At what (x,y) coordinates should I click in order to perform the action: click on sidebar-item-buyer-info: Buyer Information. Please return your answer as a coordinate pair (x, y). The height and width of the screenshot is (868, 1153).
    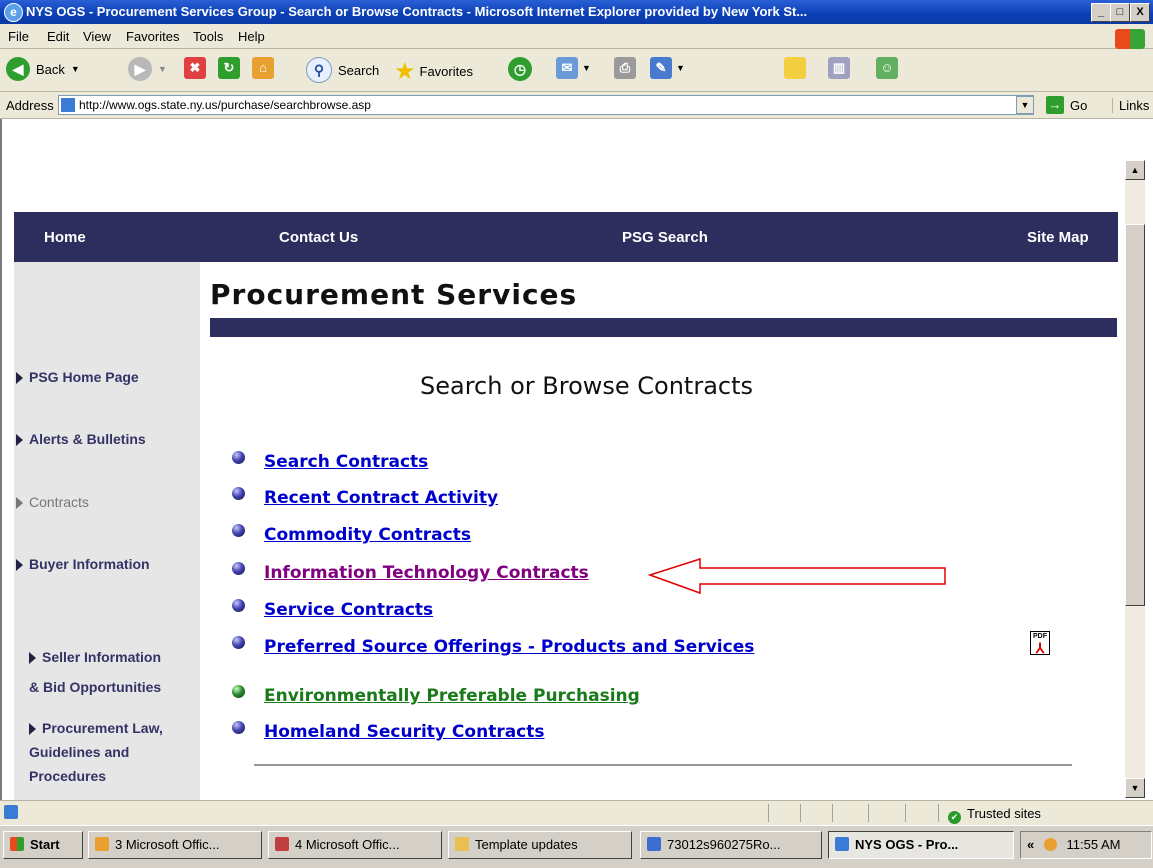
    Looking at the image, I should click on (83, 564).